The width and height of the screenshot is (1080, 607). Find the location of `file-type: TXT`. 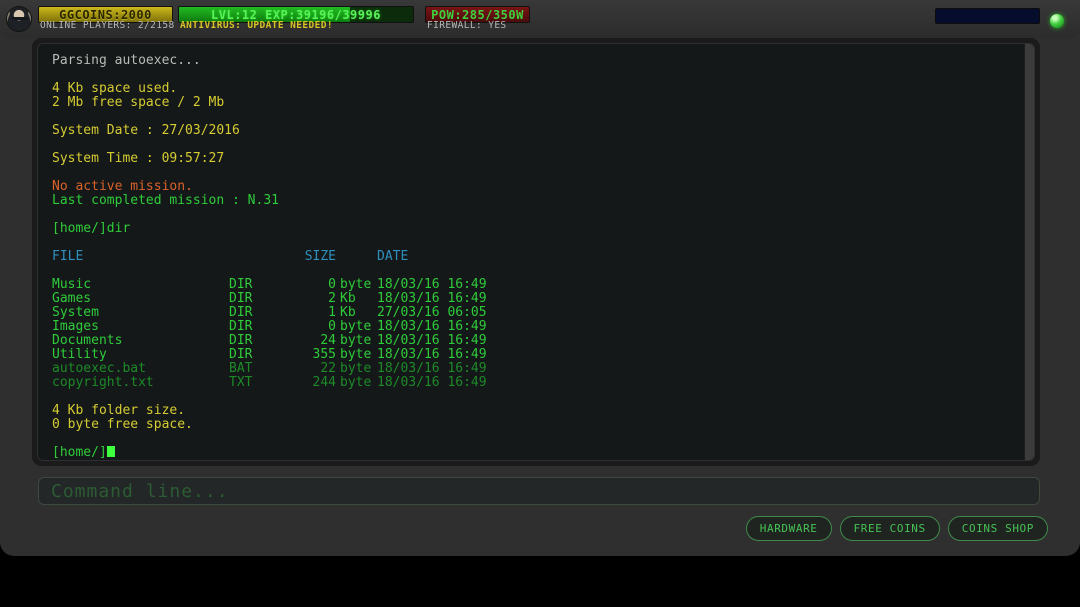

file-type: TXT is located at coordinates (241, 382).